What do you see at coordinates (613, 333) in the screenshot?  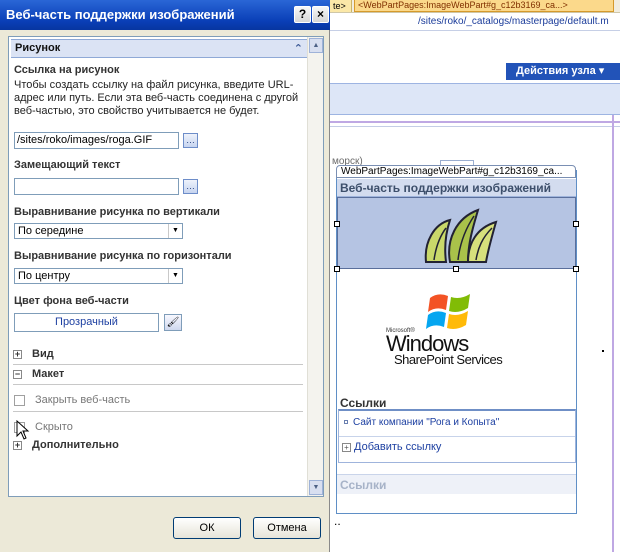 I see `zone-right-edge` at bounding box center [613, 333].